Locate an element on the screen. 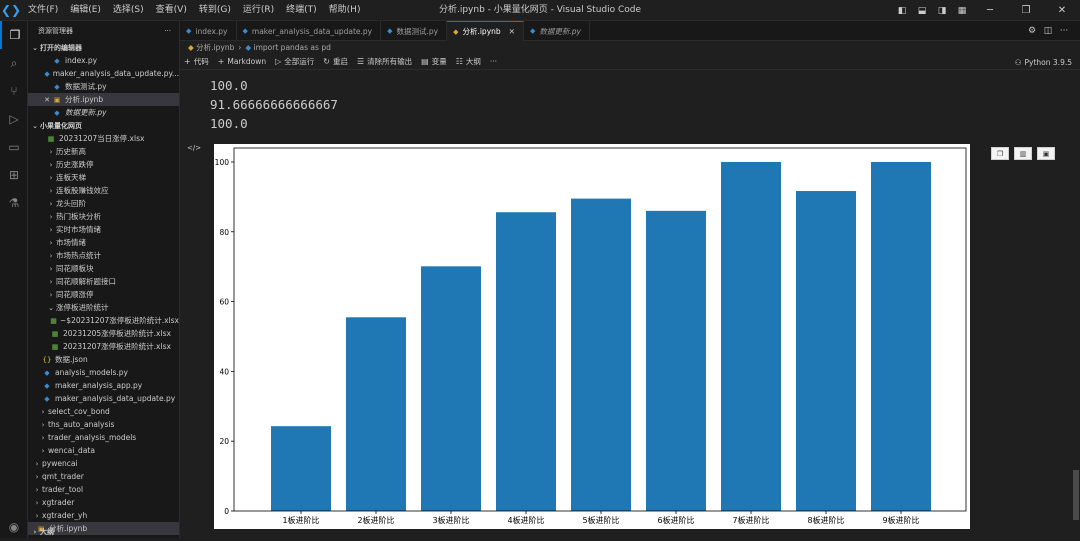 This screenshot has width=1080, height=541. menu-item: 终端(T) is located at coordinates (301, 10).